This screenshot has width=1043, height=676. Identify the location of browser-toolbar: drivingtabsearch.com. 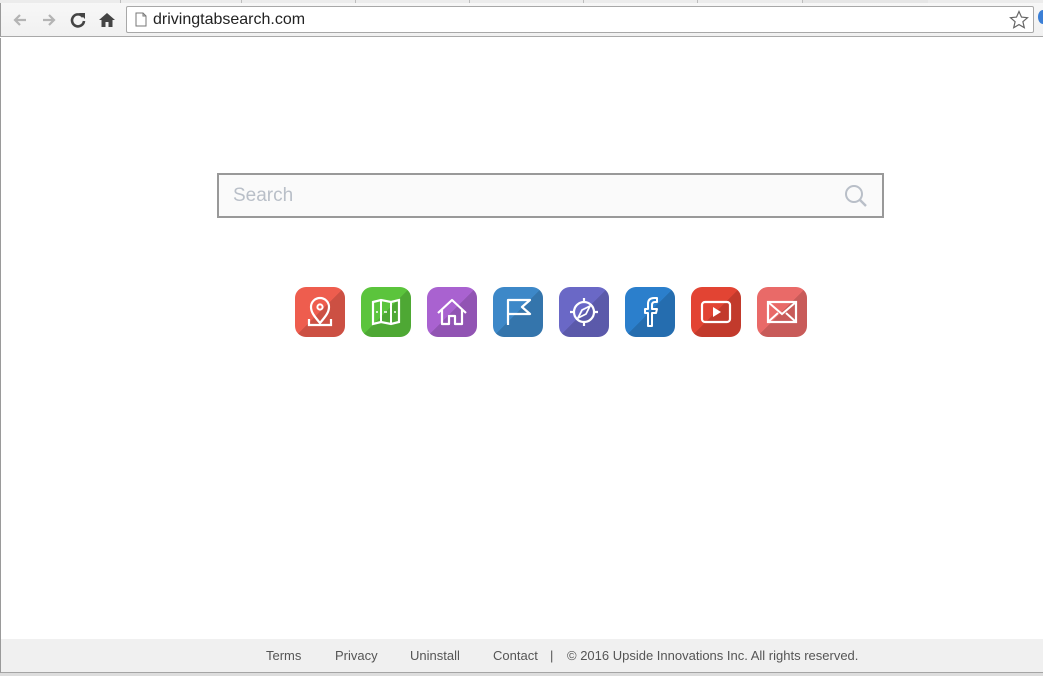
(521, 20).